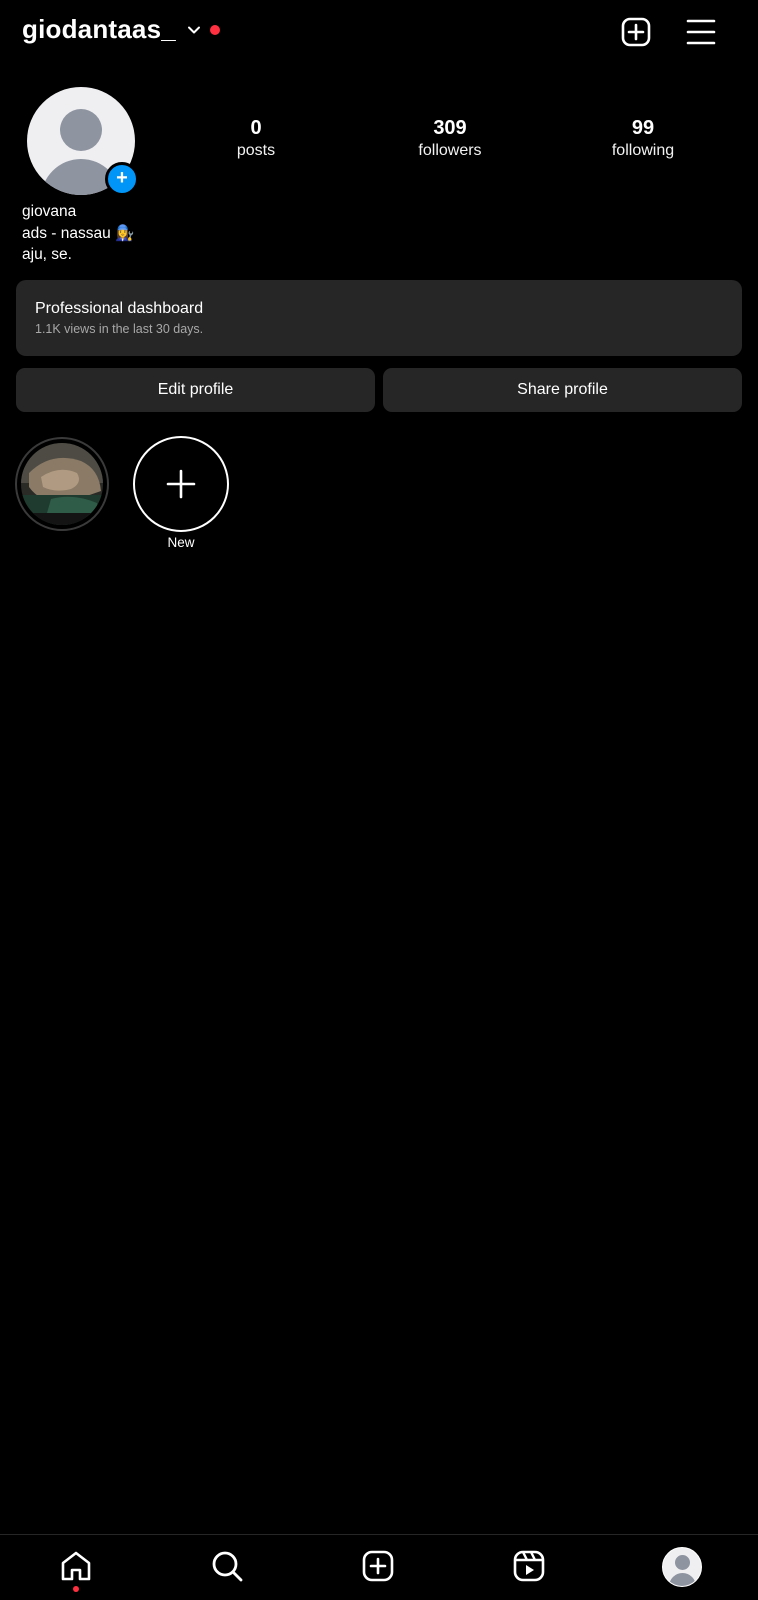 The image size is (758, 1600). I want to click on hamburger-menu-icon, so click(701, 32).